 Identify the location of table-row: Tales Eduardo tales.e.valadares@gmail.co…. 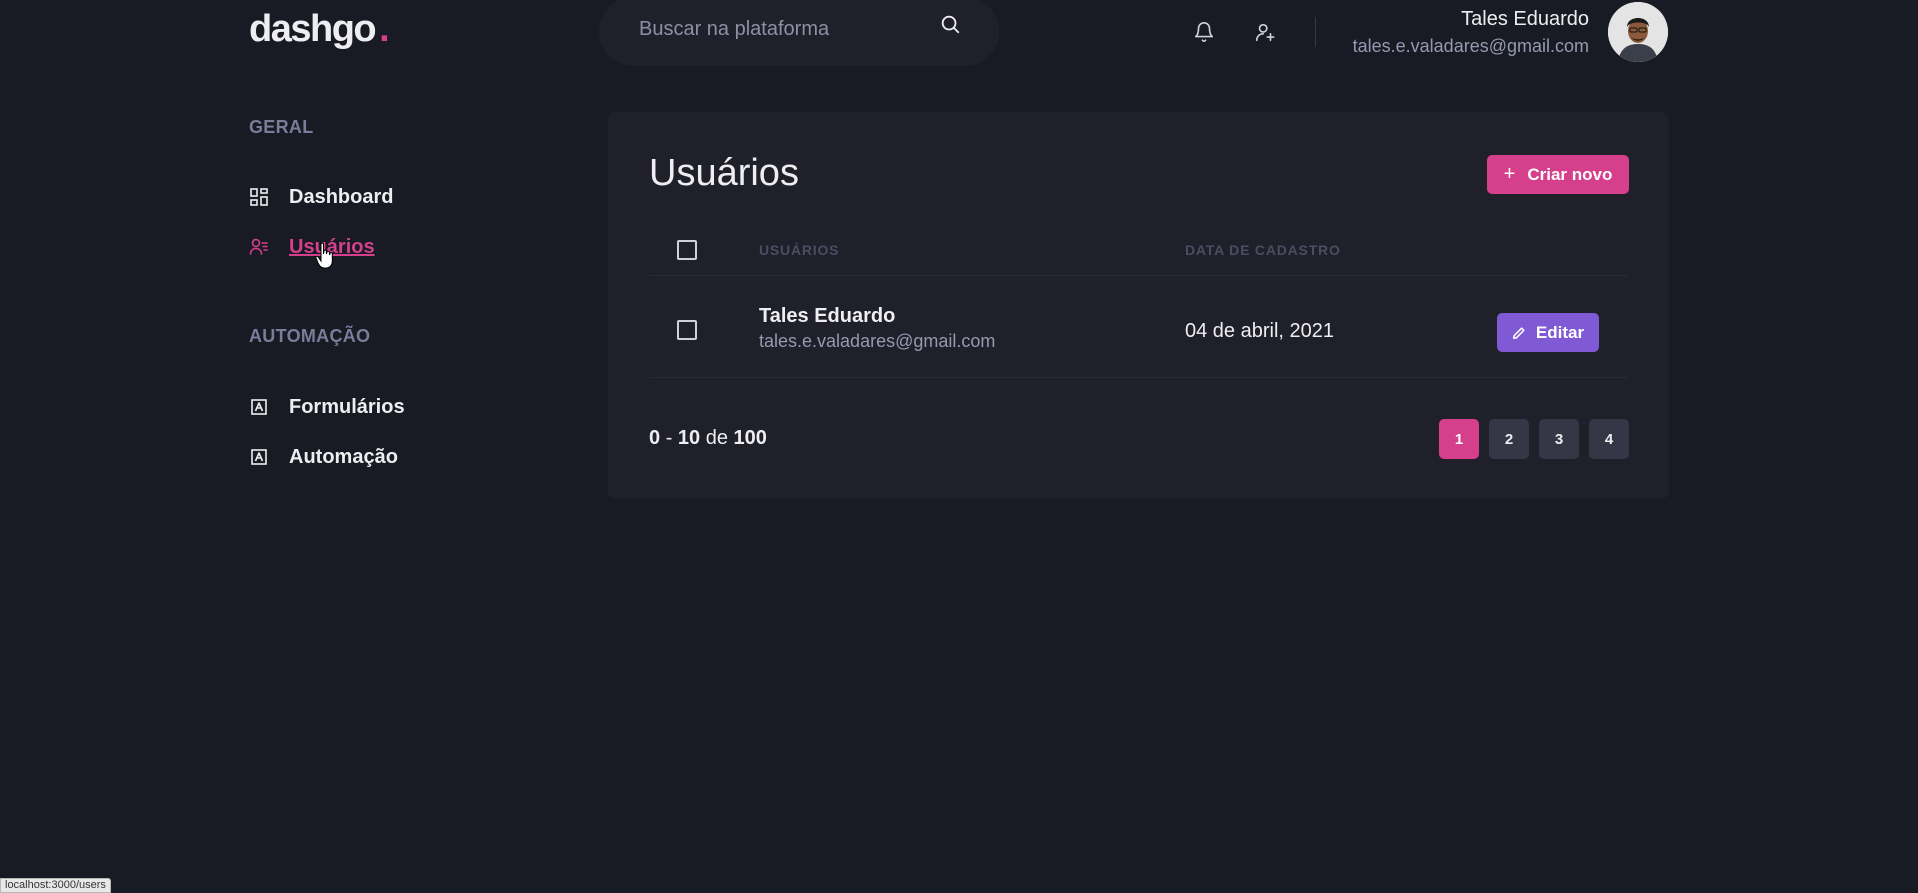
(1139, 332).